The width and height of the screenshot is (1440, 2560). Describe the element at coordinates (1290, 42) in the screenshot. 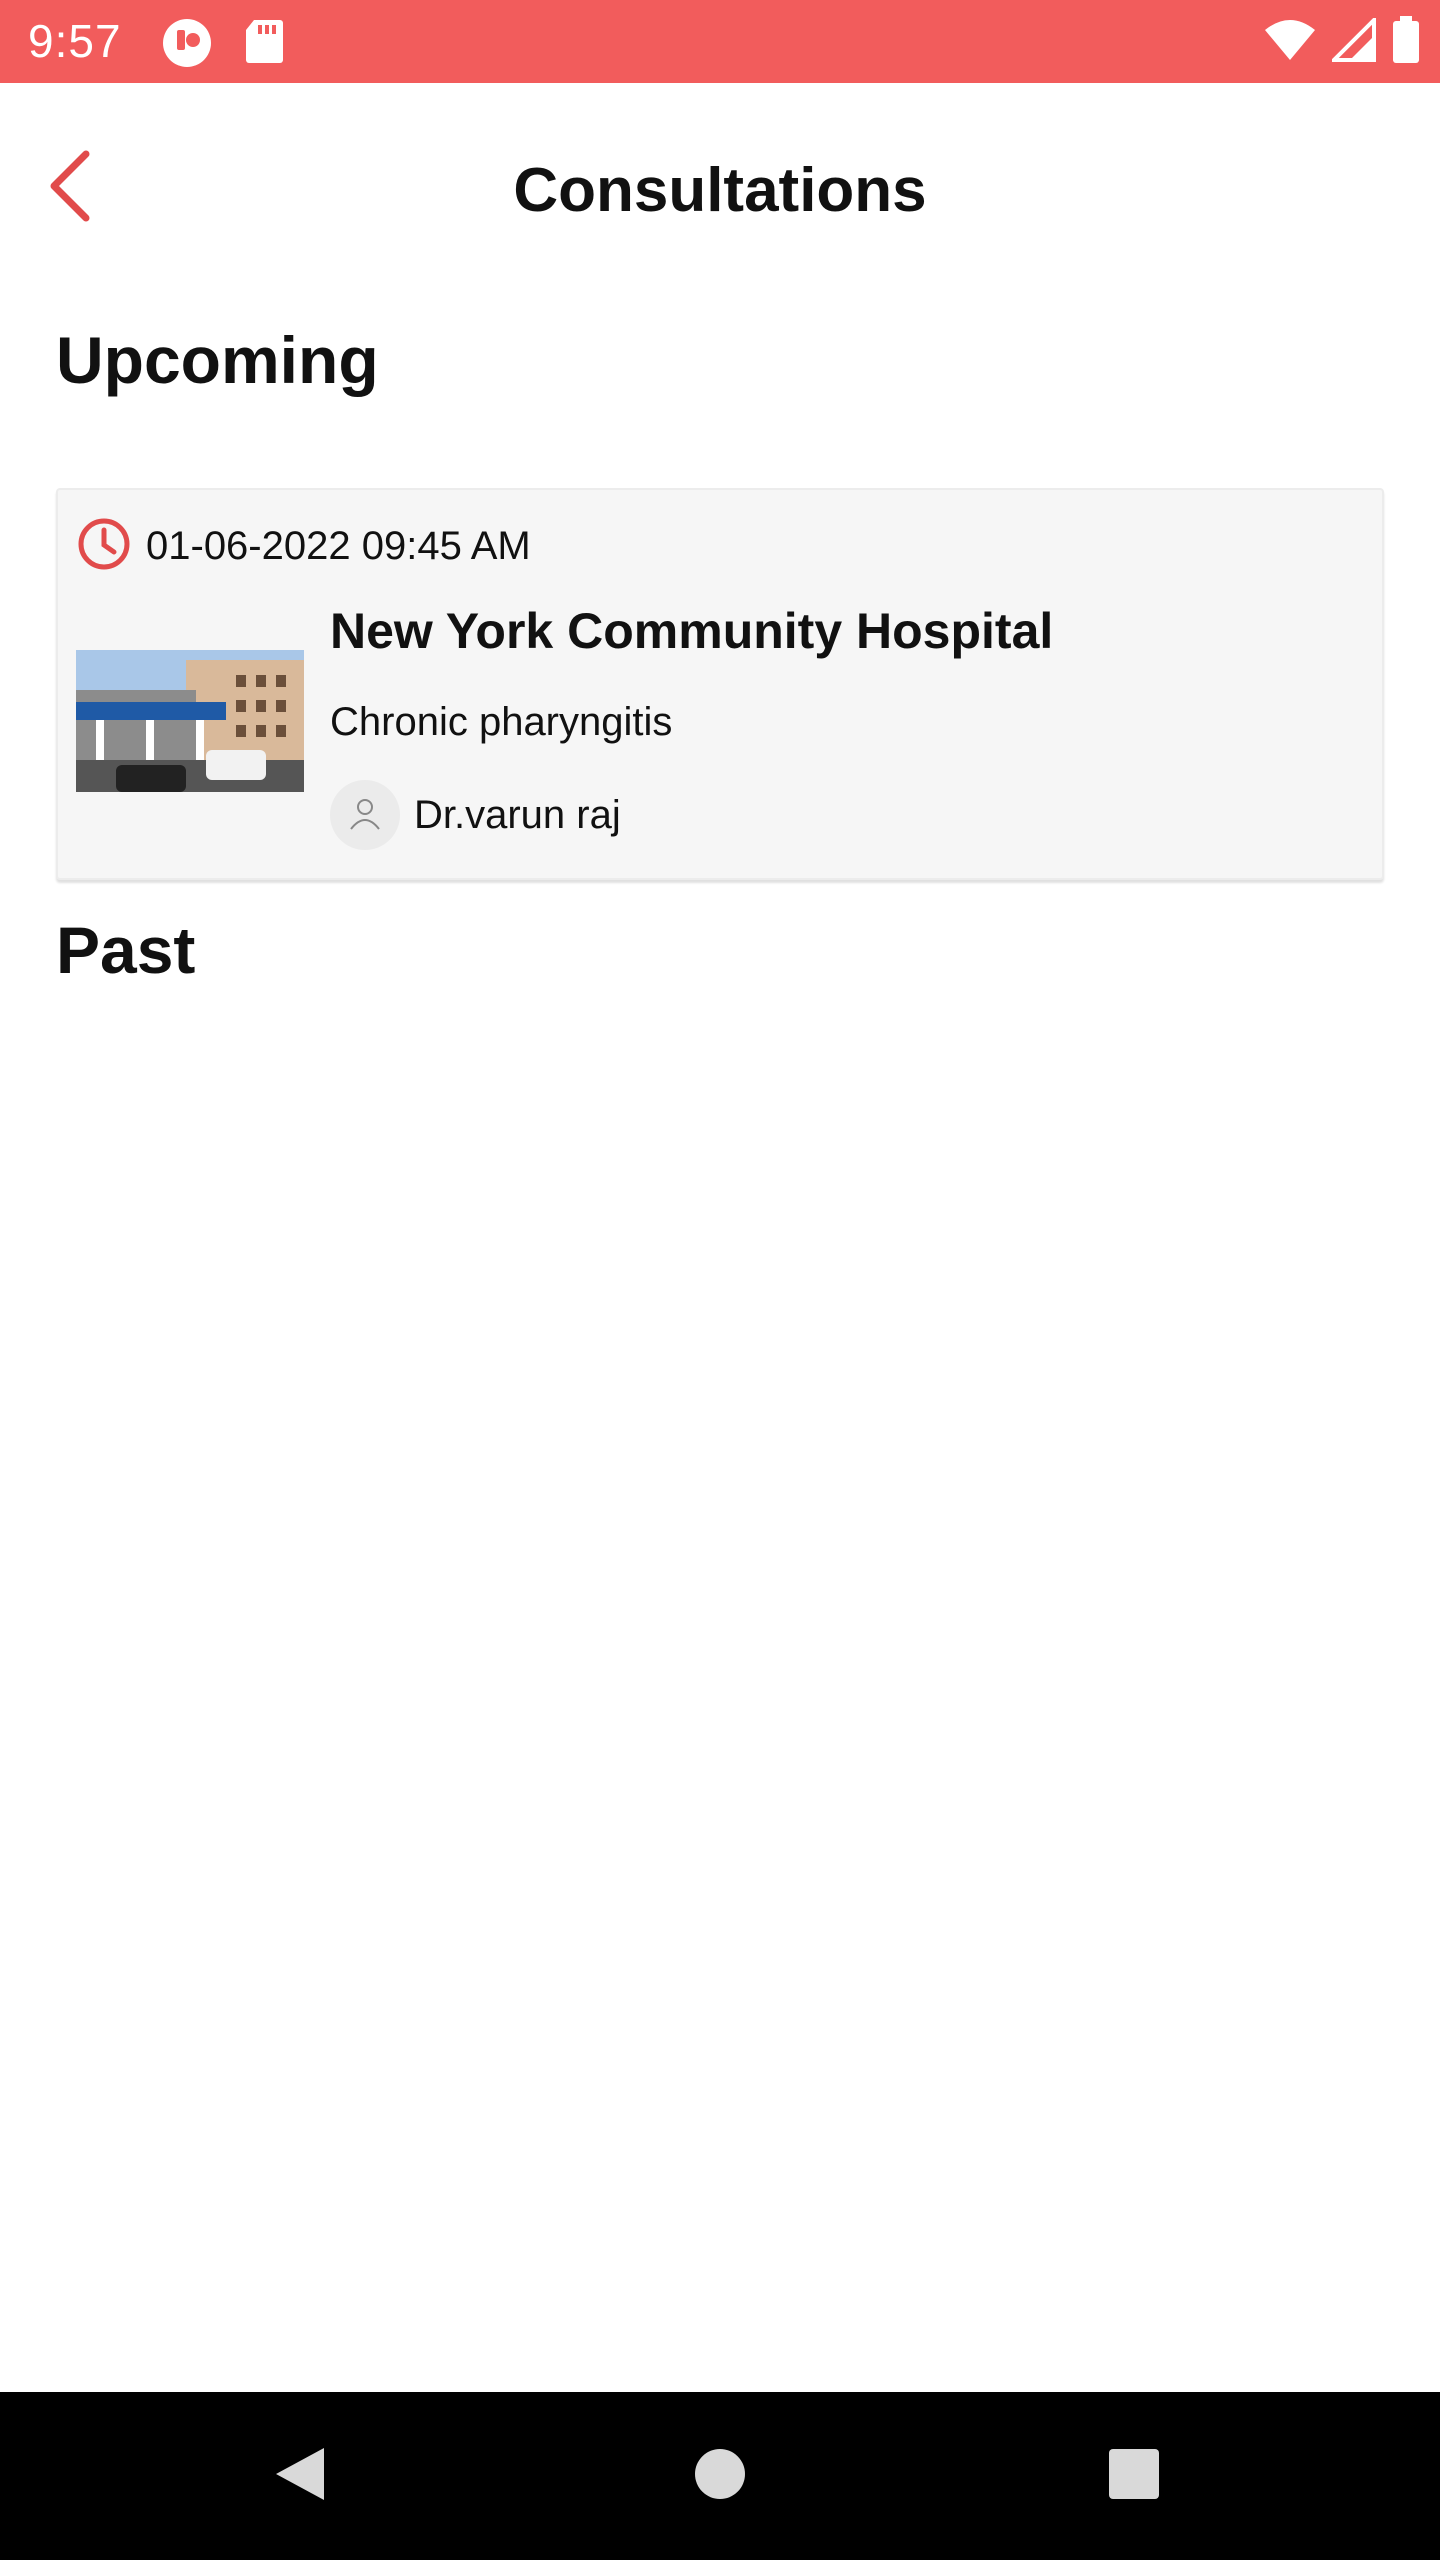

I see `wifi-icon` at that location.